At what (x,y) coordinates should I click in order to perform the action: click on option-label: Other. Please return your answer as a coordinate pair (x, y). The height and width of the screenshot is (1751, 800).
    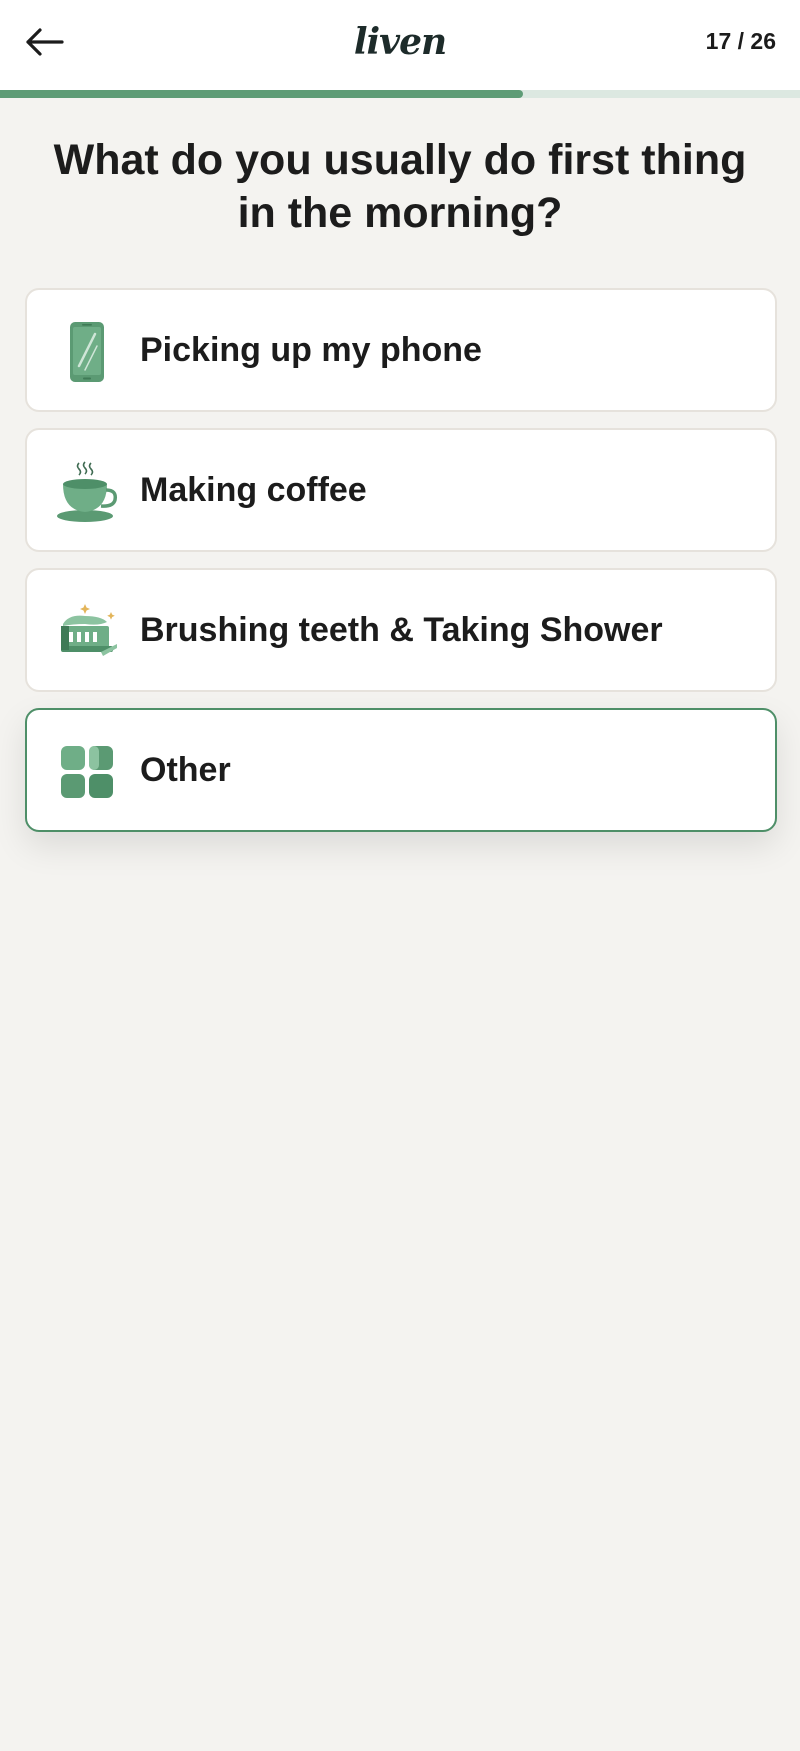
    Looking at the image, I should click on (185, 769).